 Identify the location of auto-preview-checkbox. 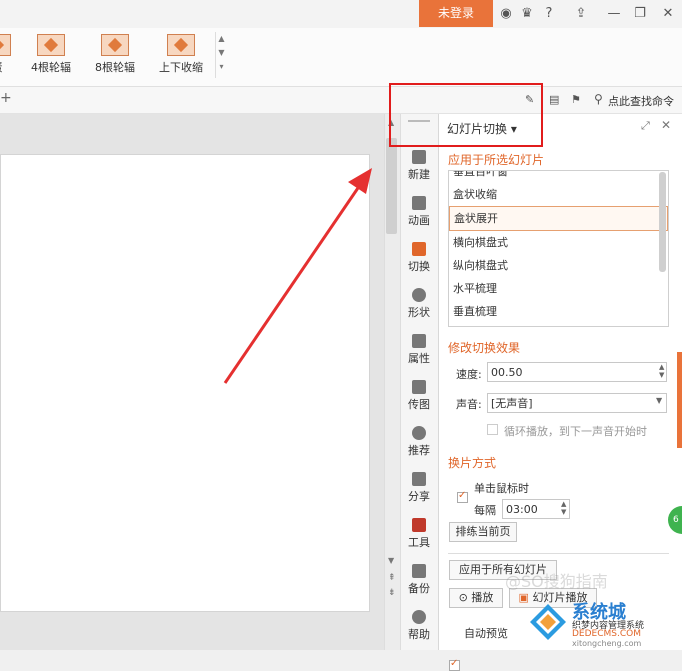
(454, 664).